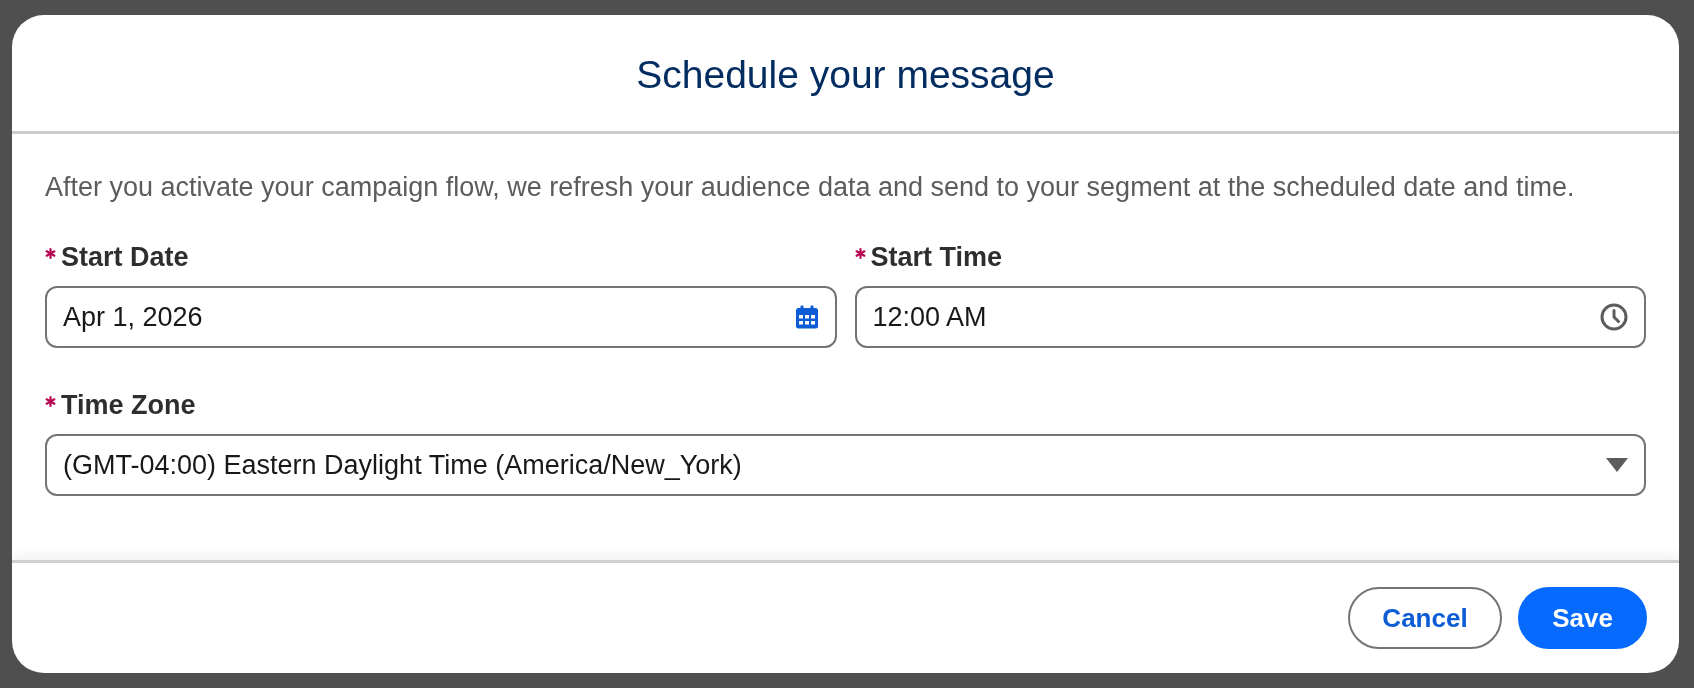  I want to click on cancel-button: Cancel, so click(1425, 618).